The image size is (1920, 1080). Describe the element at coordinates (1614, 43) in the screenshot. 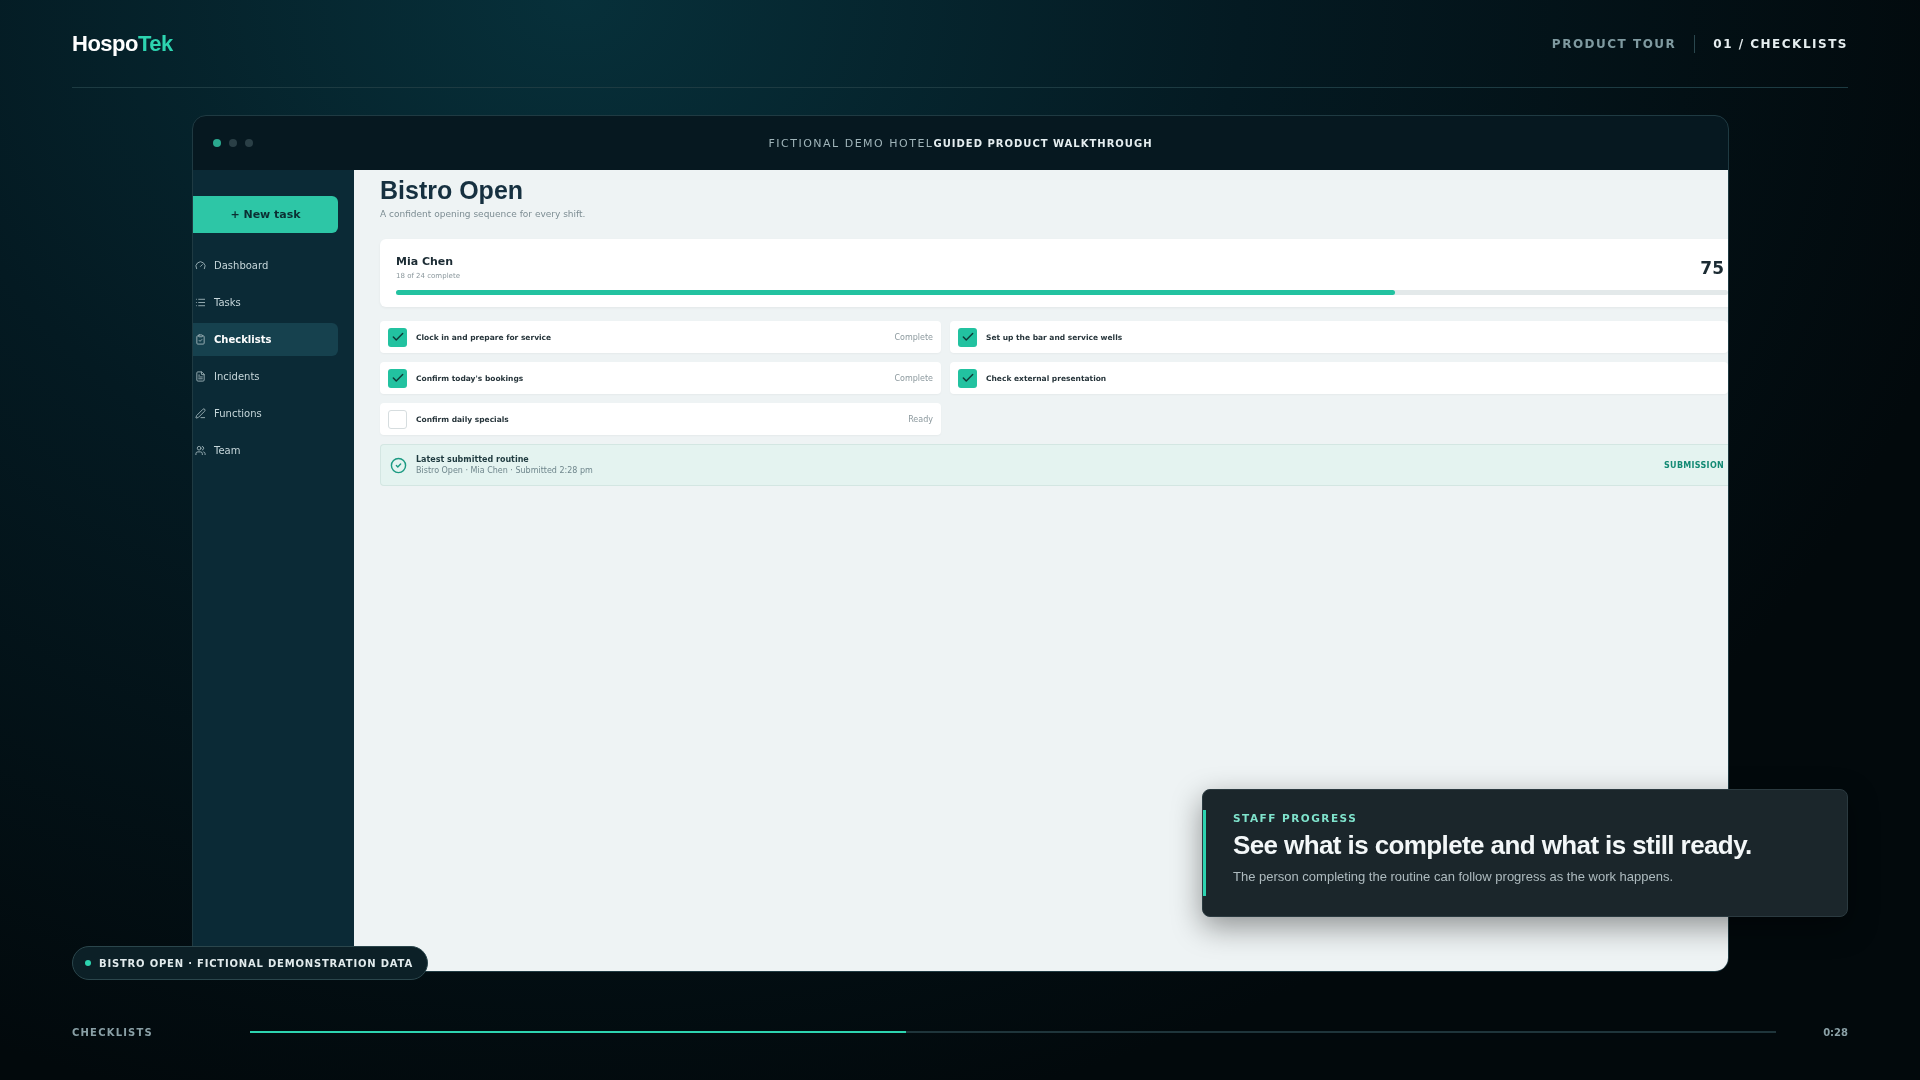

I see `nav-link: PRODUCT TOUR` at that location.